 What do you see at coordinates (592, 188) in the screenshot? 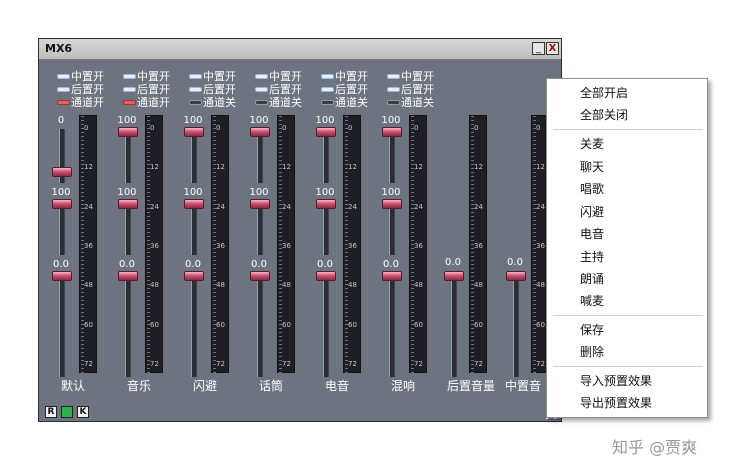
I see `menu-item-sing: 唱歌` at bounding box center [592, 188].